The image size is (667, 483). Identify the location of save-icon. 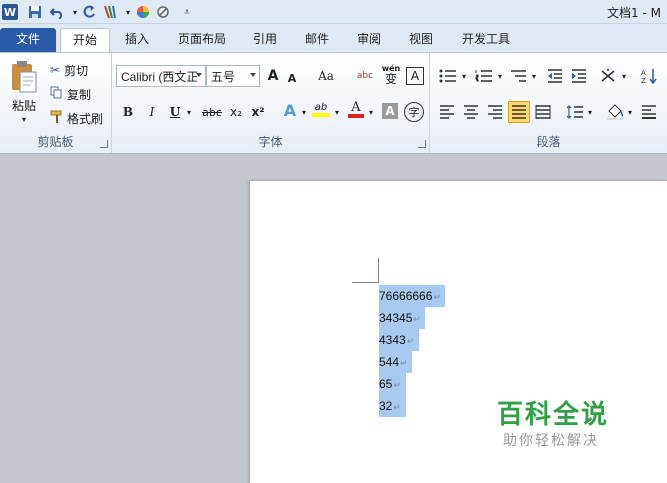
(35, 12).